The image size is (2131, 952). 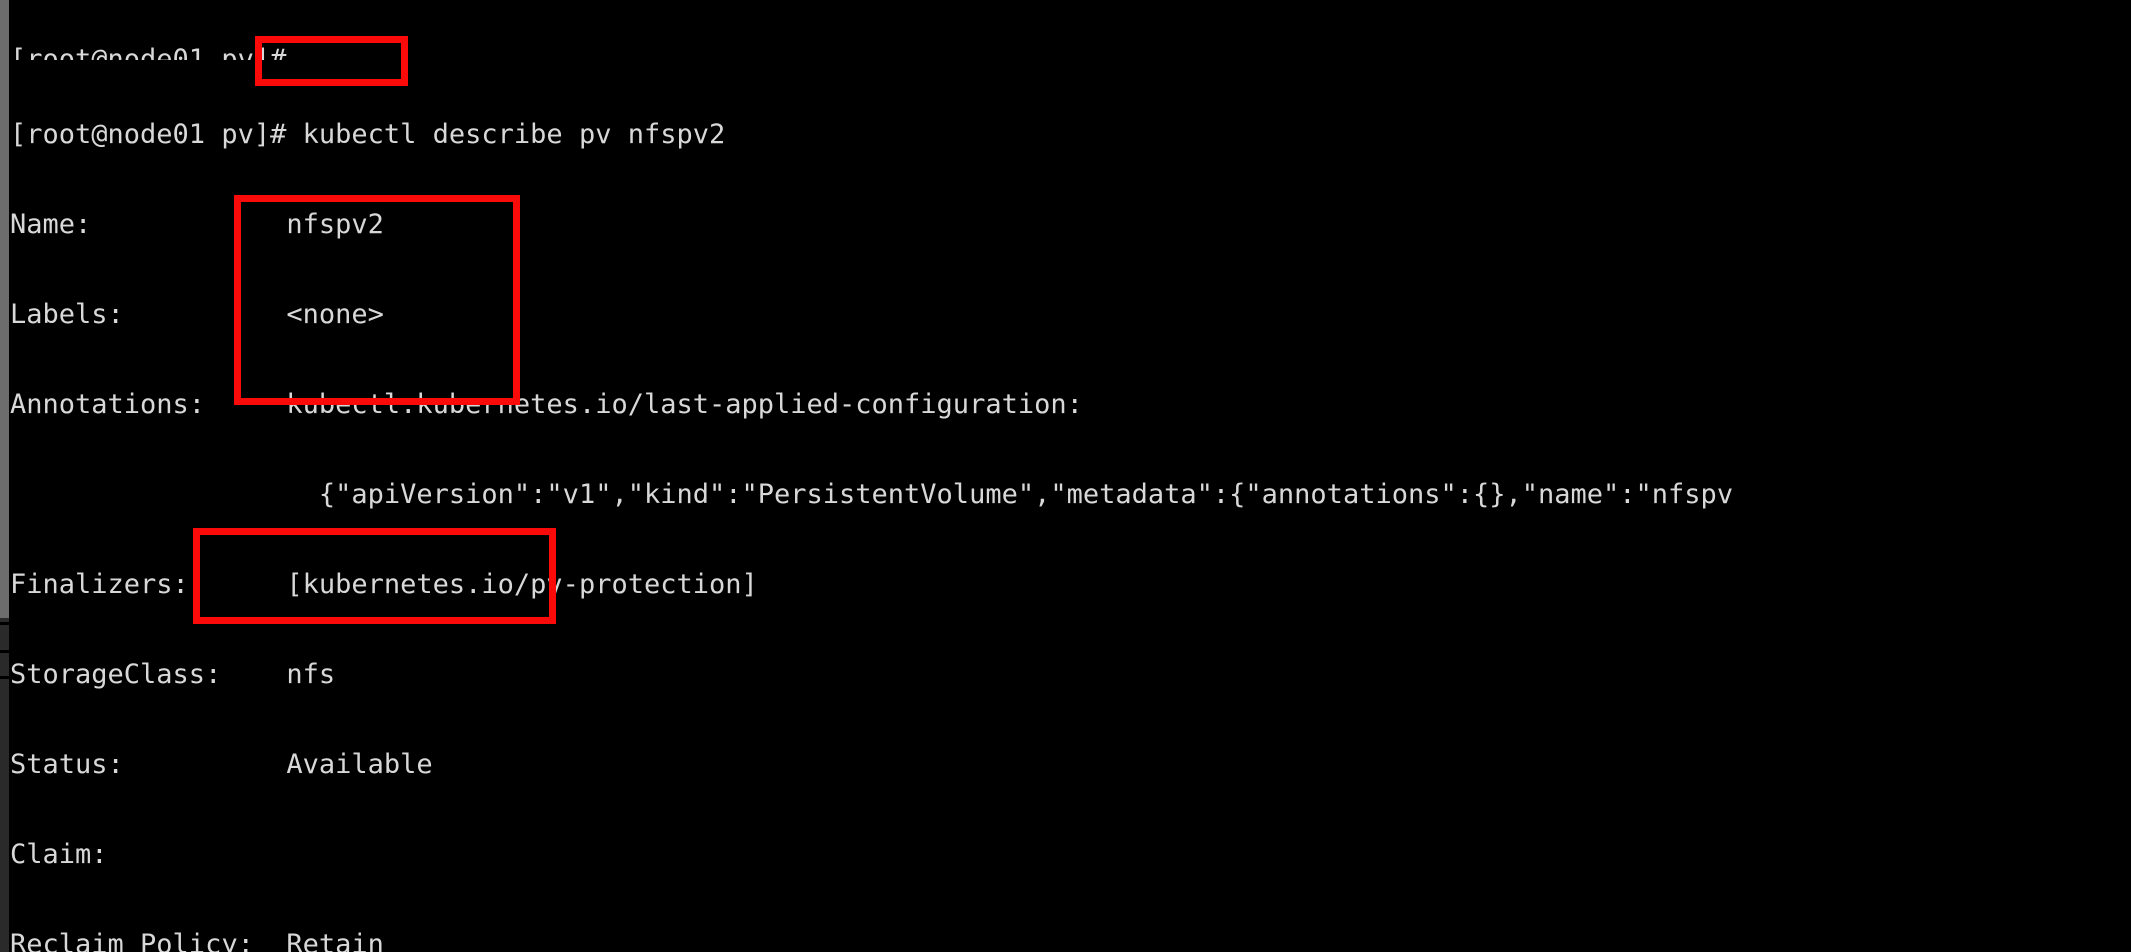 I want to click on terminal-line-name: Name: nfspv2, so click(x=197, y=224).